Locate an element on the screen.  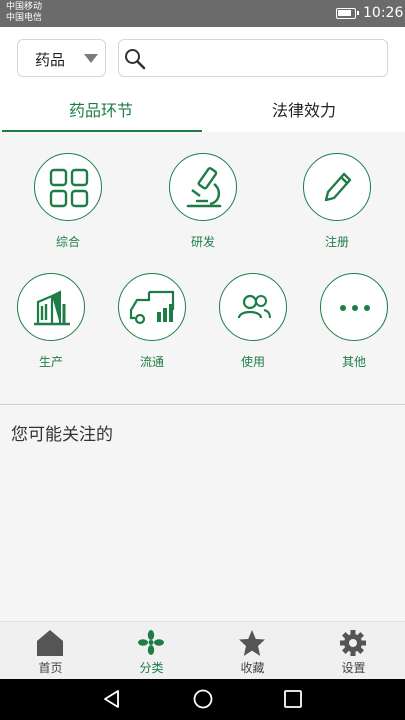
category-label: 使用 is located at coordinates (252, 362).